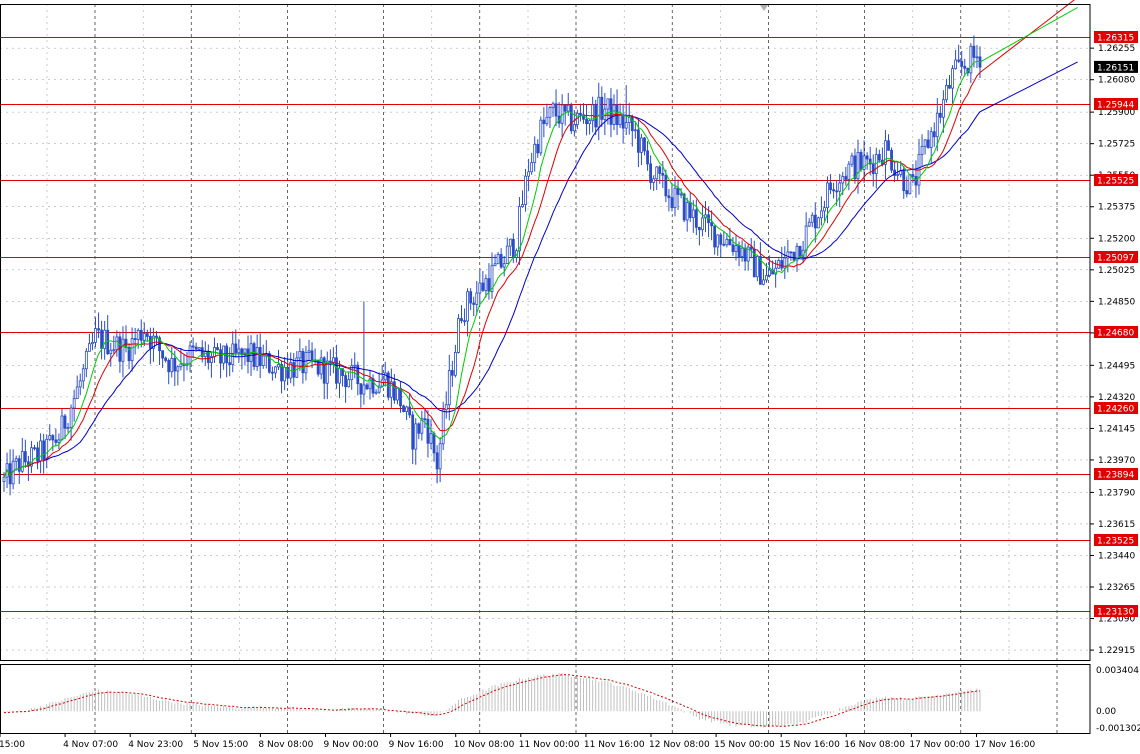 The image size is (1140, 754). I want to click on y-tick-label: 1.25025, so click(1116, 271).